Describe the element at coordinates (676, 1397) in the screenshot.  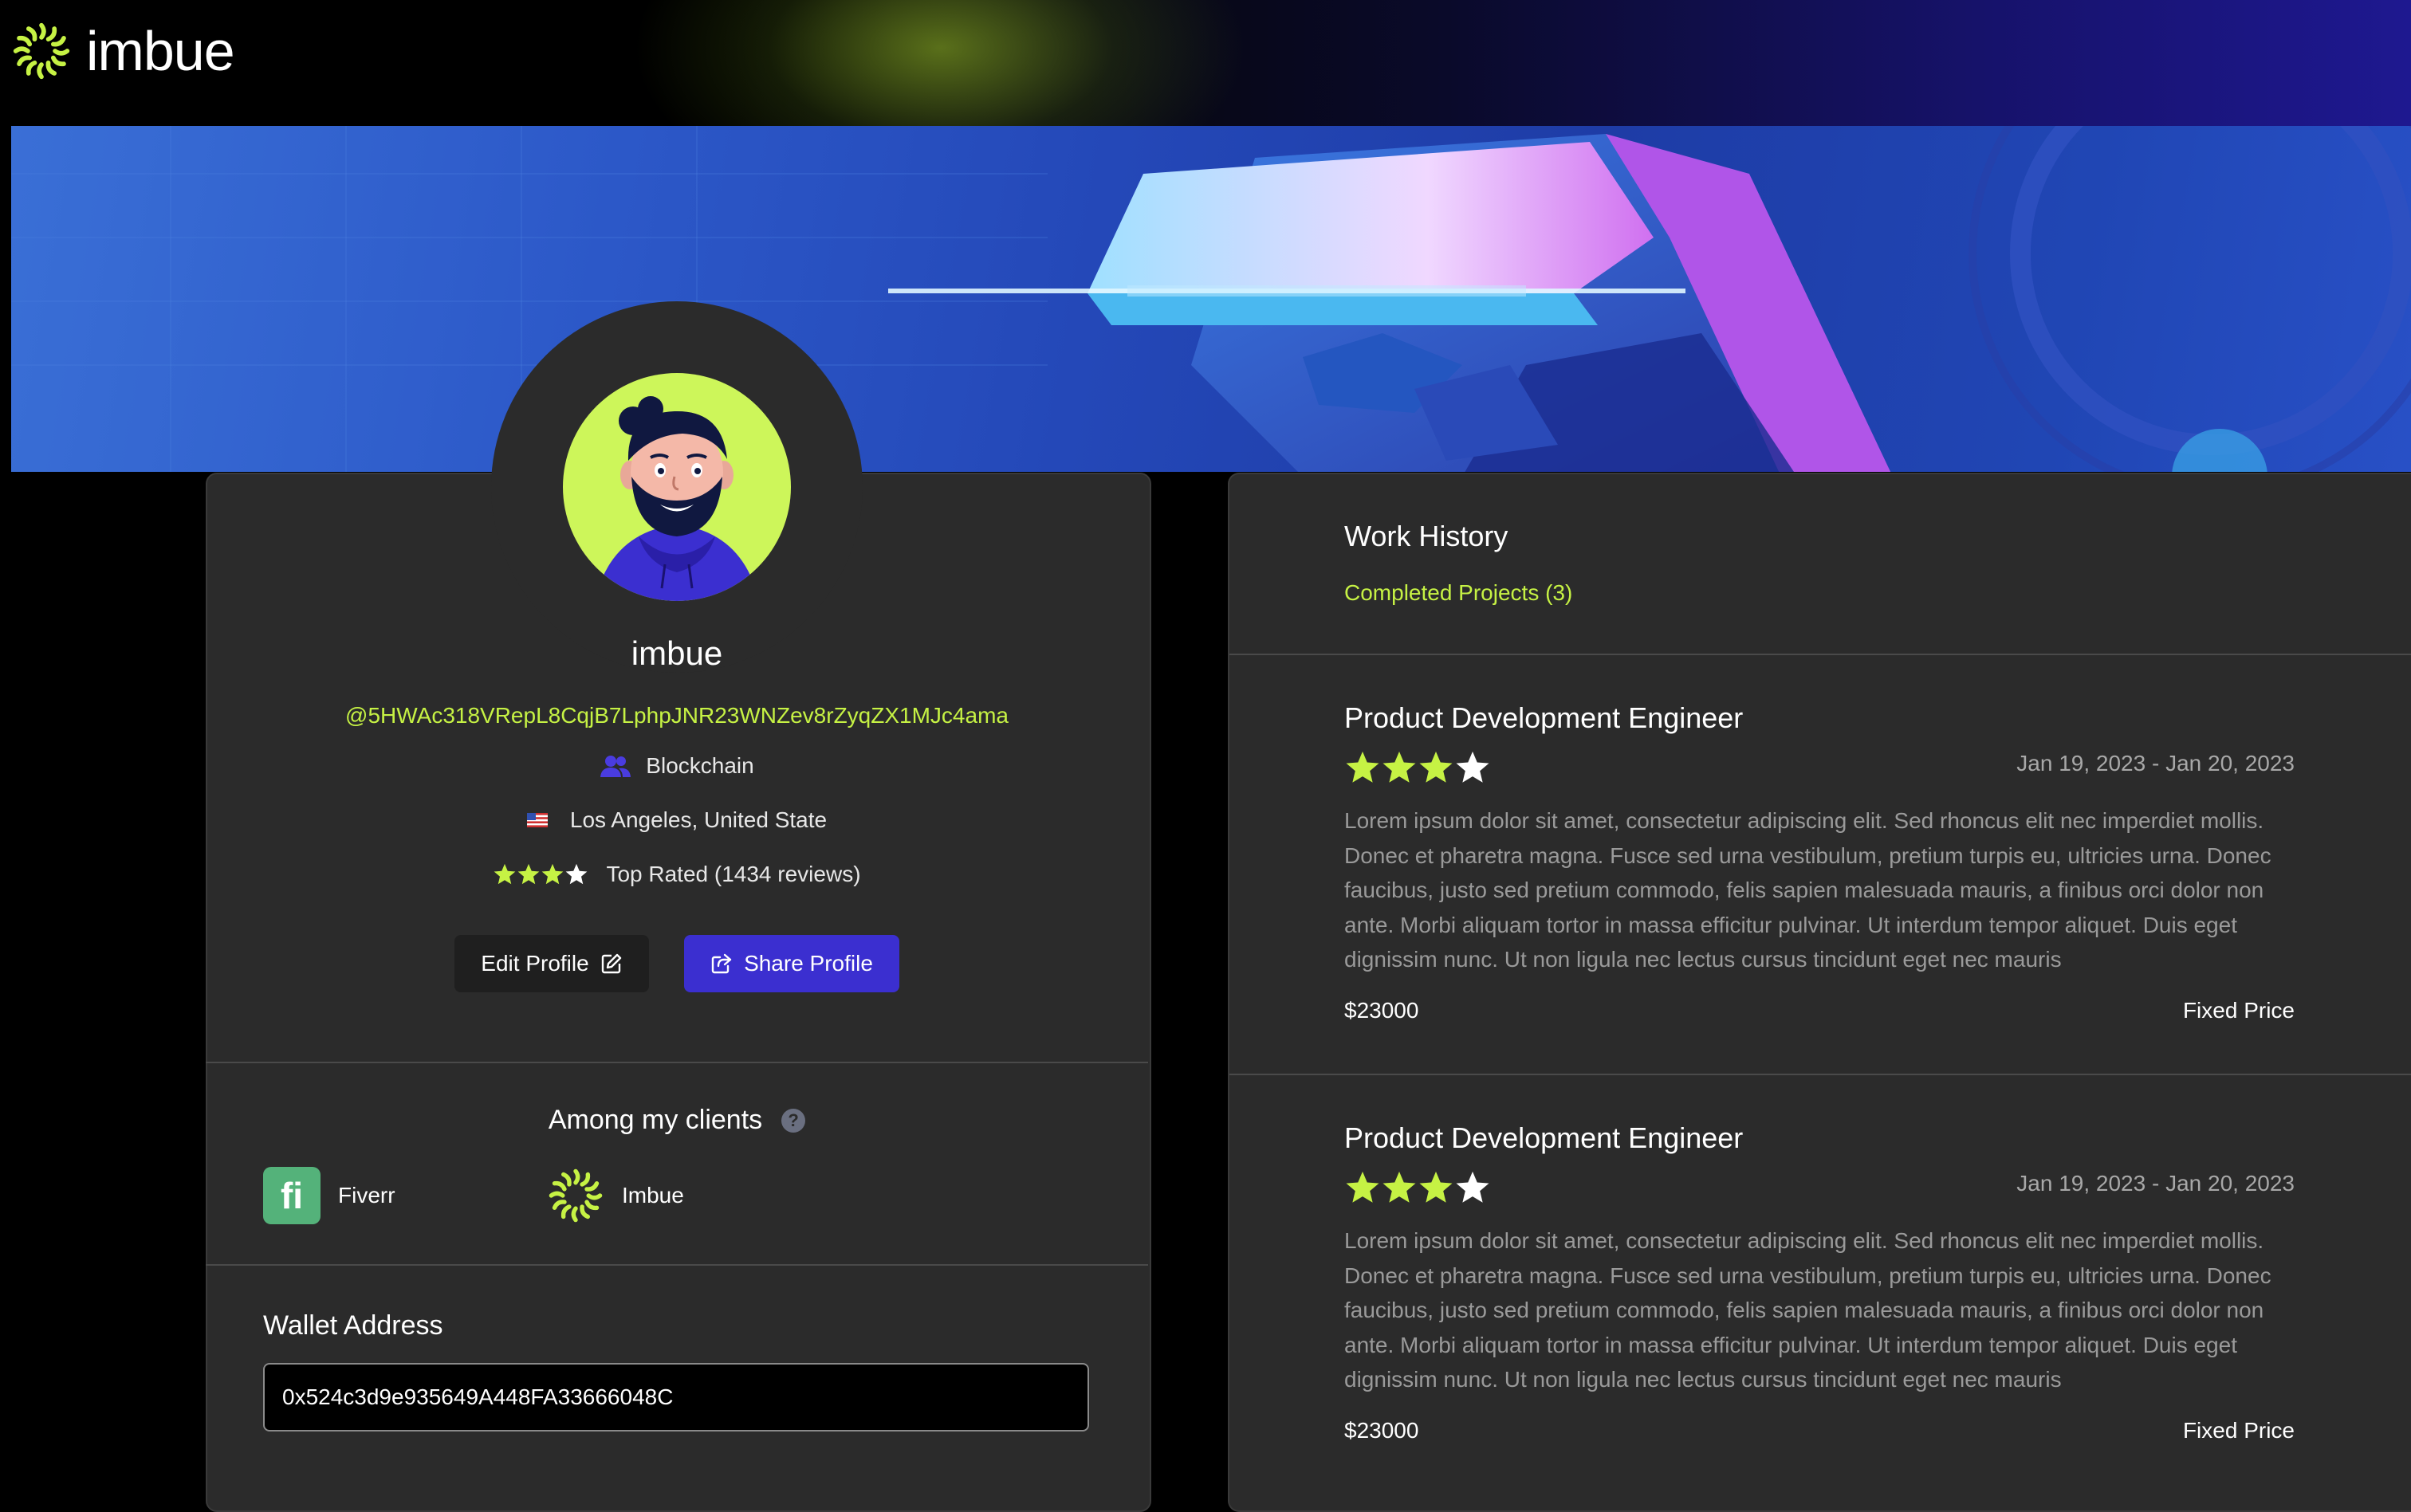
I see `wallet-address-field: 0x524c3d9e935649A448FA33666048C` at that location.